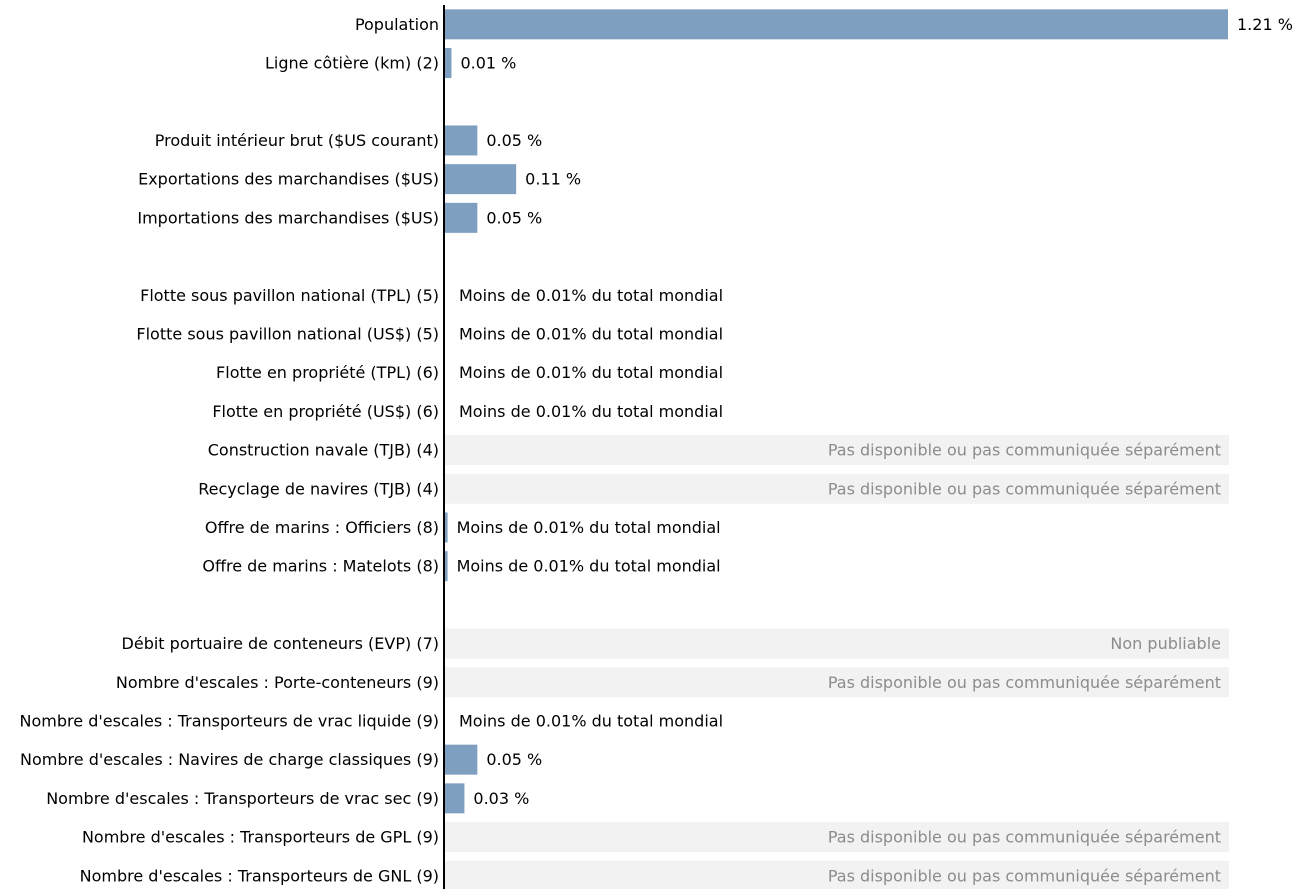 The height and width of the screenshot is (889, 1313). Describe the element at coordinates (1165, 643) in the screenshot. I see `unavailable-label: Non publiable` at that location.